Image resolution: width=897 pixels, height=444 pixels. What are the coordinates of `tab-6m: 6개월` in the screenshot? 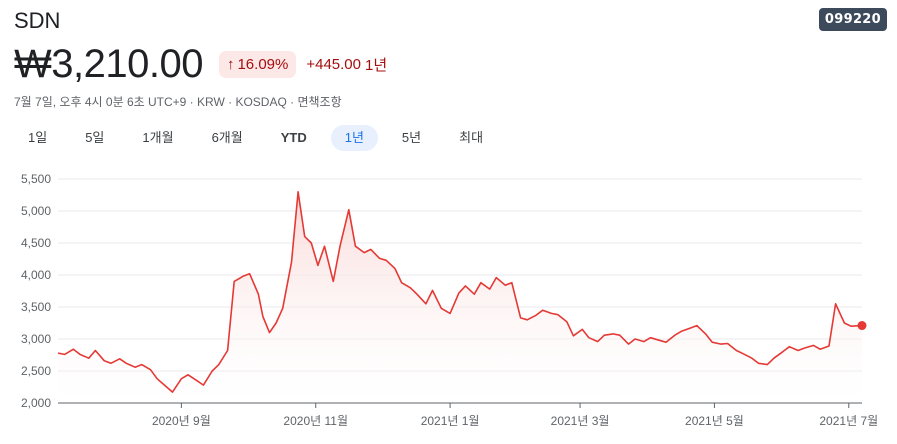 It's located at (227, 138).